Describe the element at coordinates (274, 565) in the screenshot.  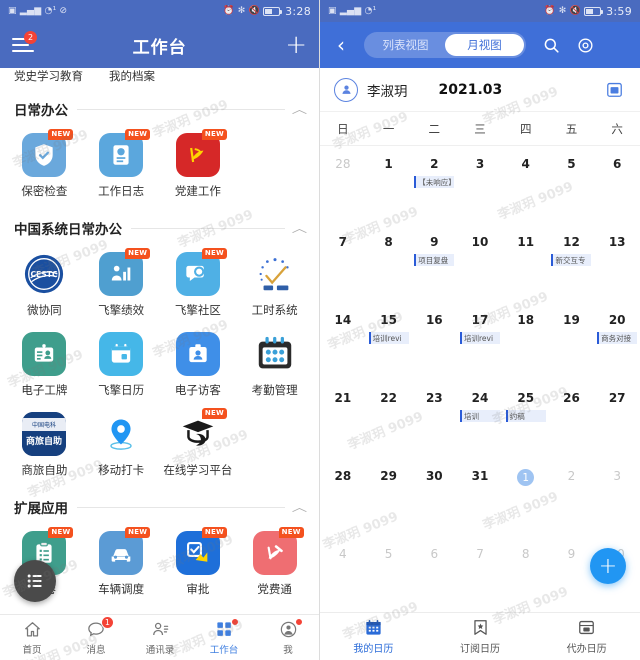
I see `app-item-dangfeitong: NEW 党费通` at that location.